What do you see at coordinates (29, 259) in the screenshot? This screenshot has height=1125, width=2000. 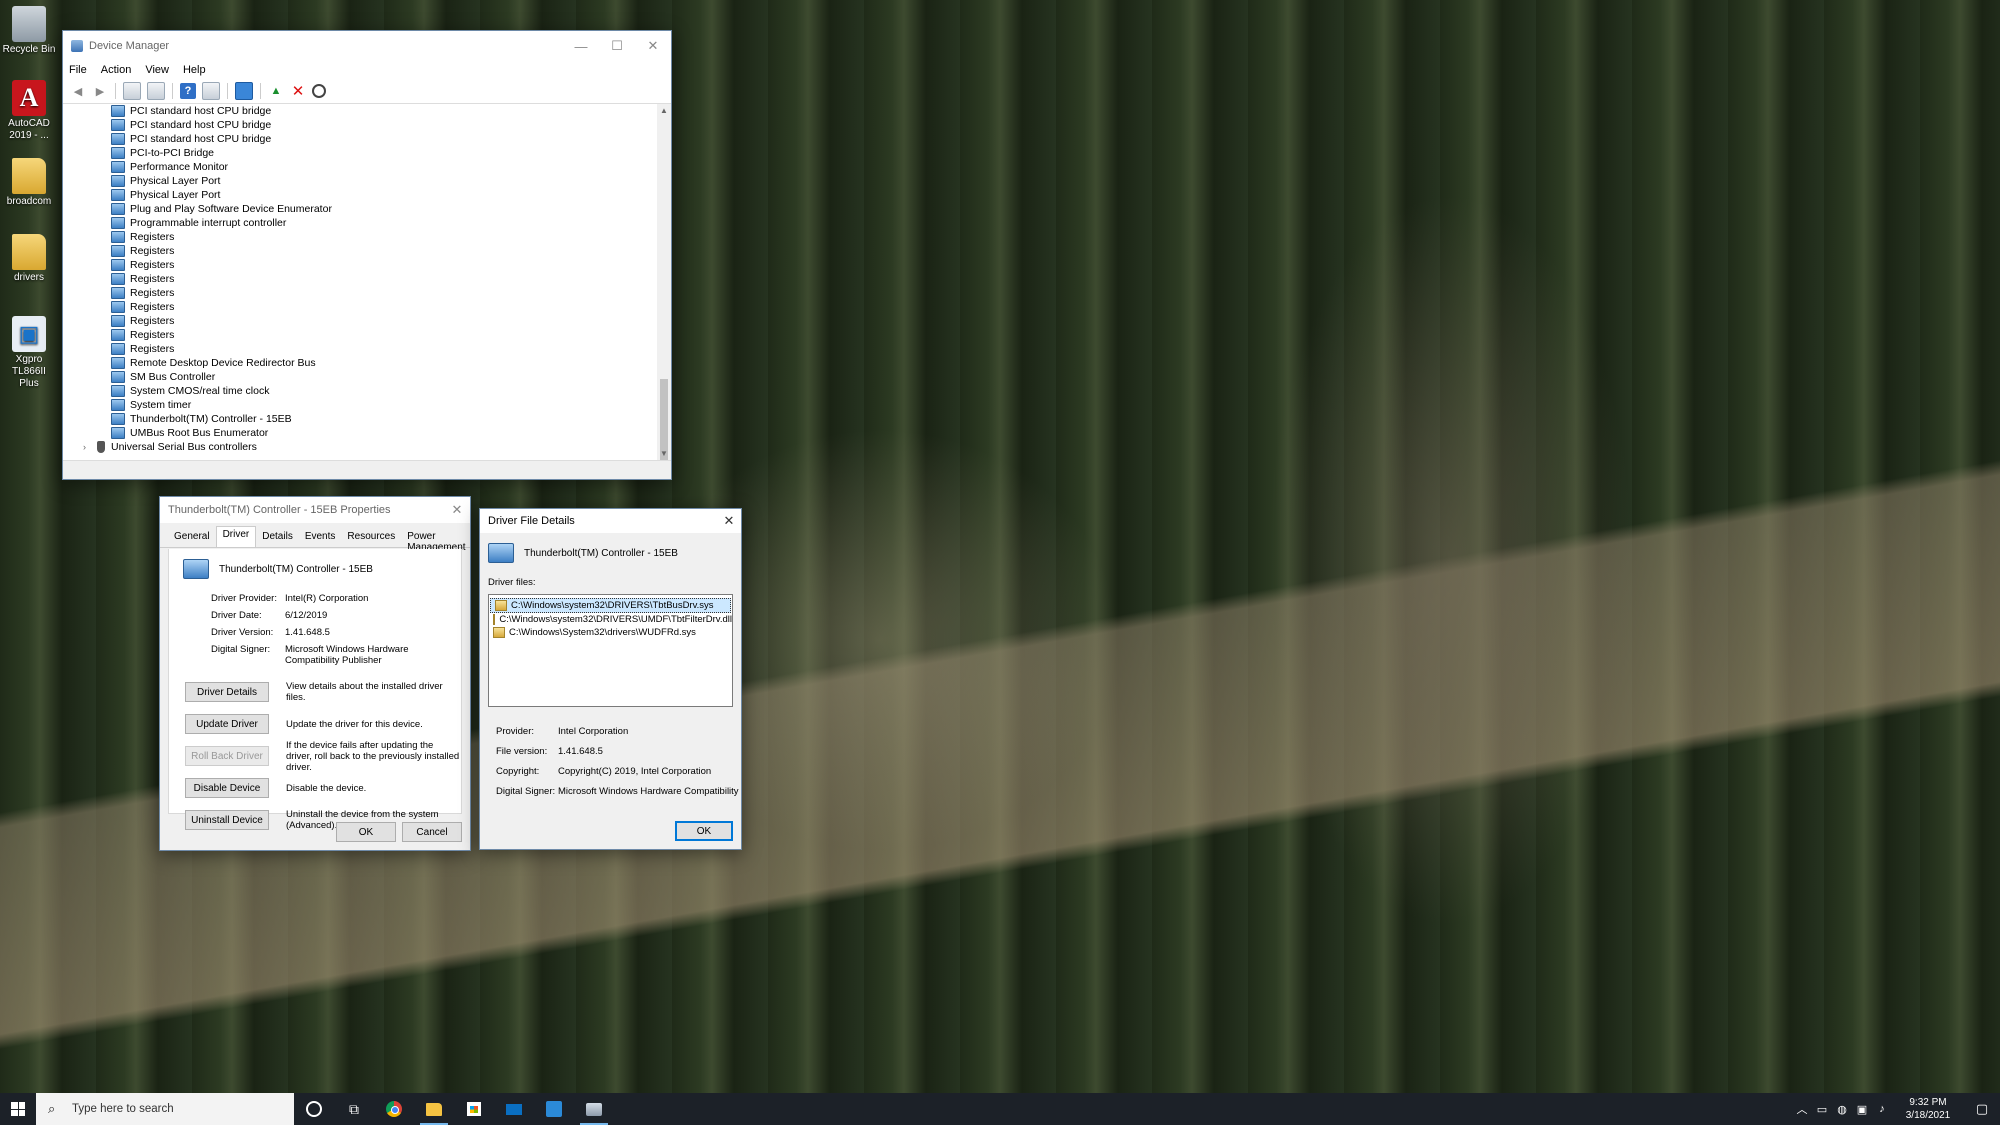 I see `desktop-icon-drivers: drivers` at bounding box center [29, 259].